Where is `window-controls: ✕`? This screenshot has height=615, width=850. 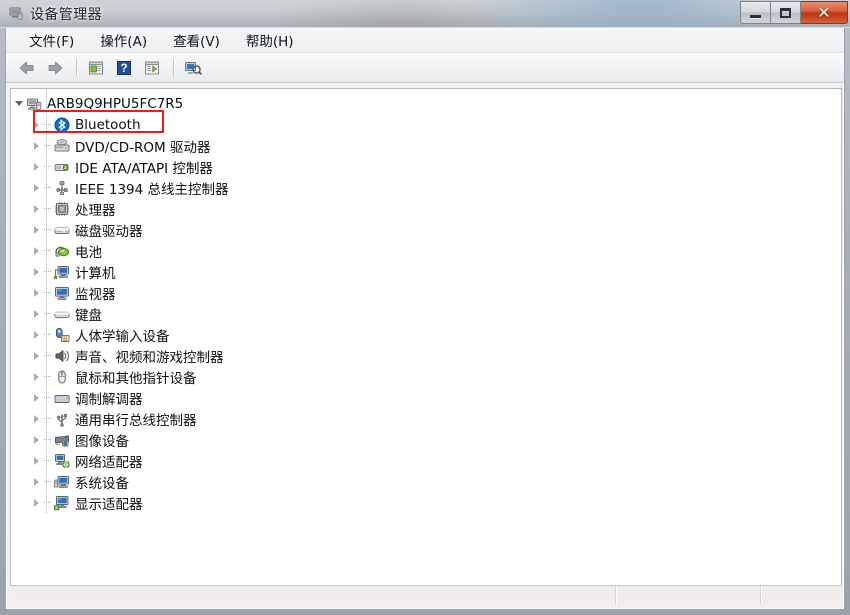
window-controls: ✕ is located at coordinates (794, 12).